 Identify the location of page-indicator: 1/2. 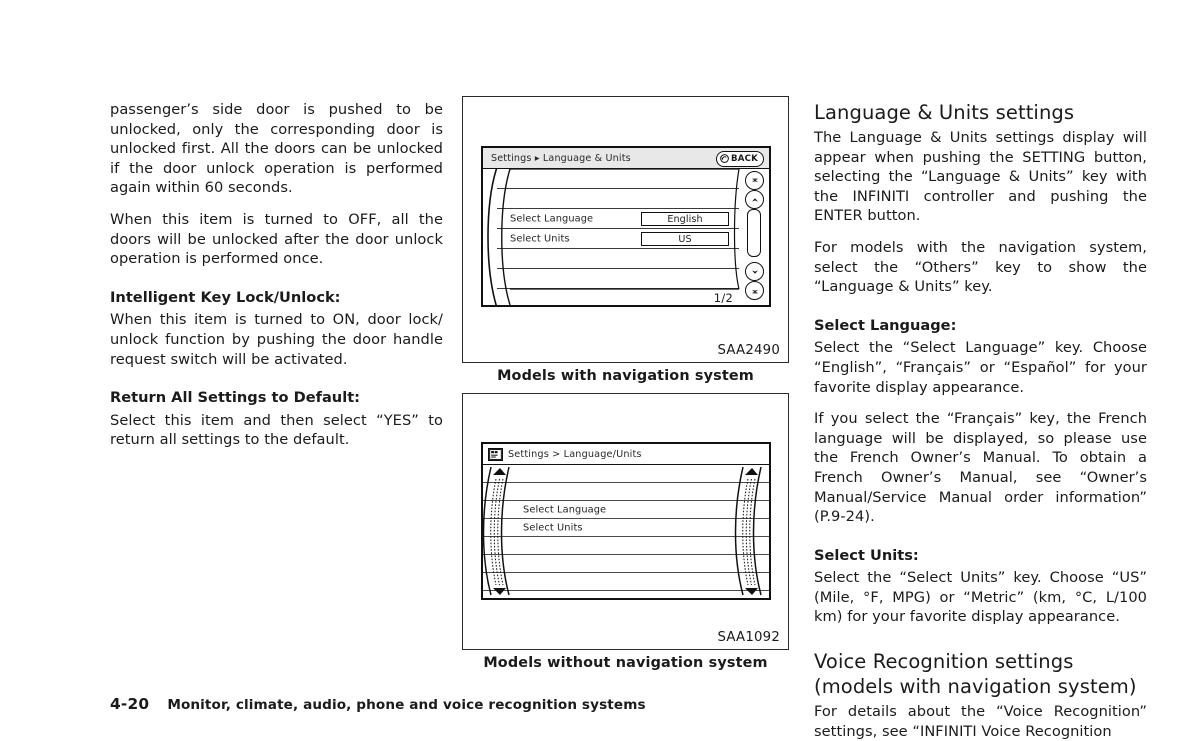
(723, 298).